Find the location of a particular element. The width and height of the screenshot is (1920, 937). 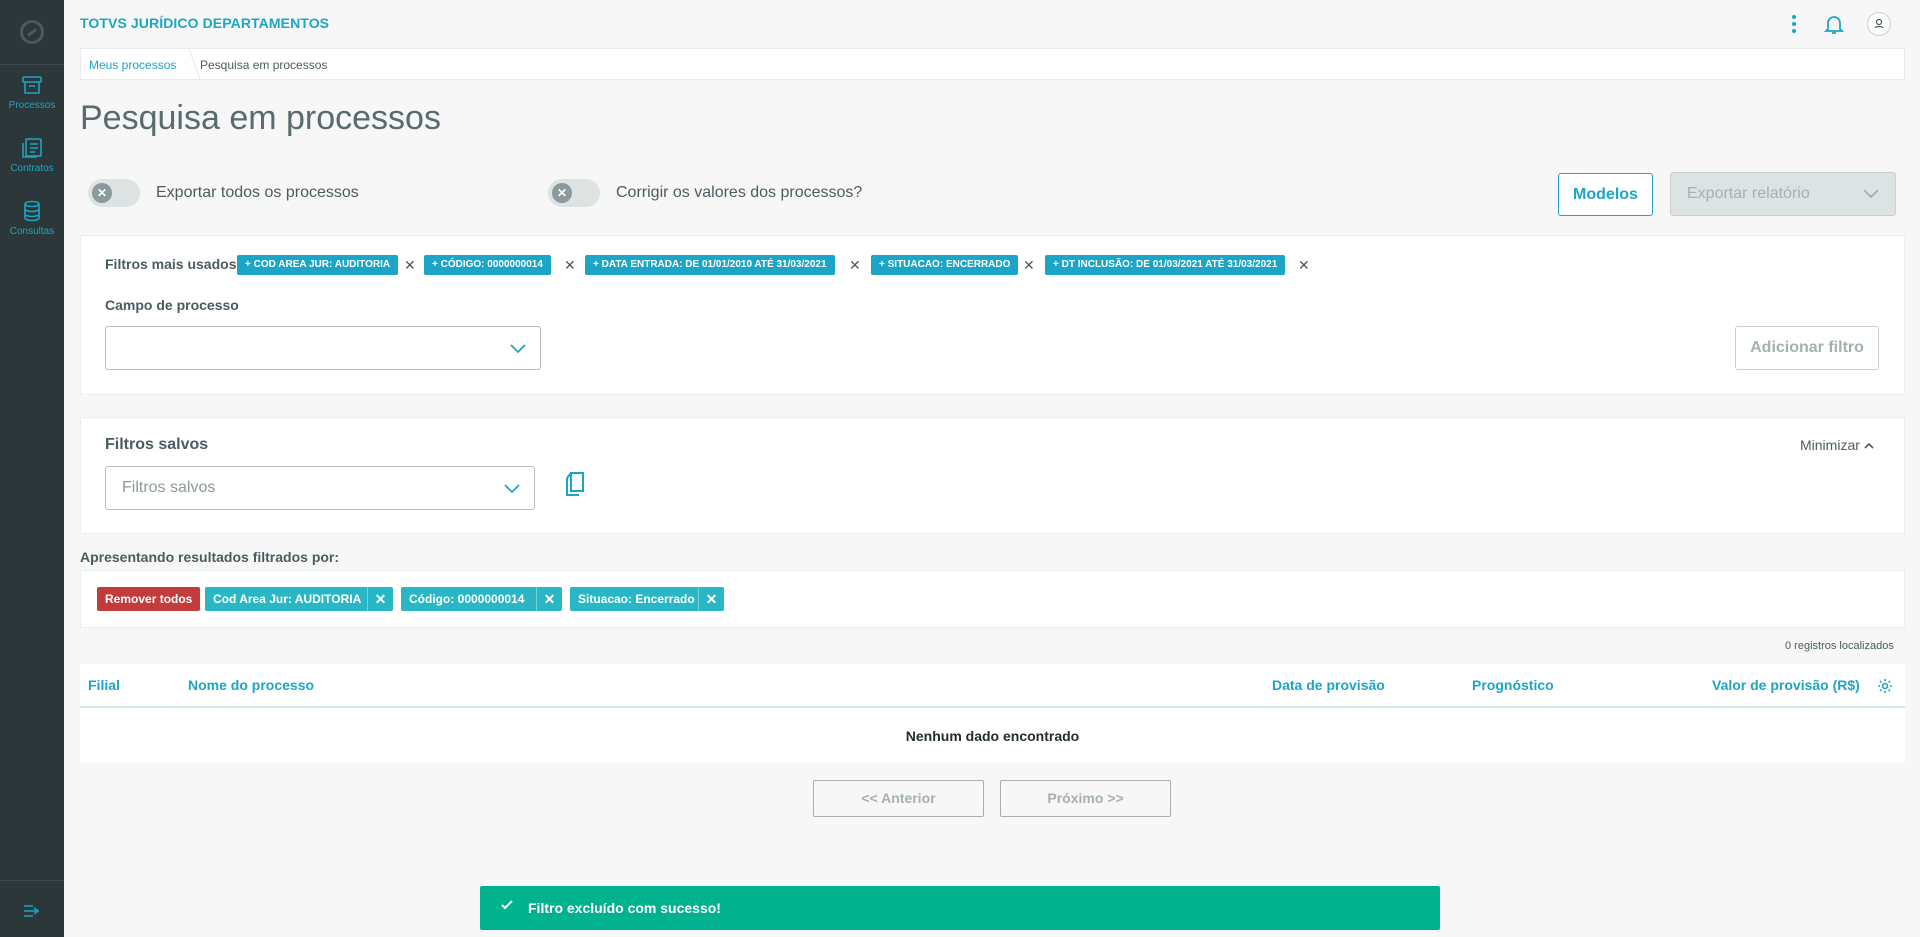

archive-icon is located at coordinates (32, 85).